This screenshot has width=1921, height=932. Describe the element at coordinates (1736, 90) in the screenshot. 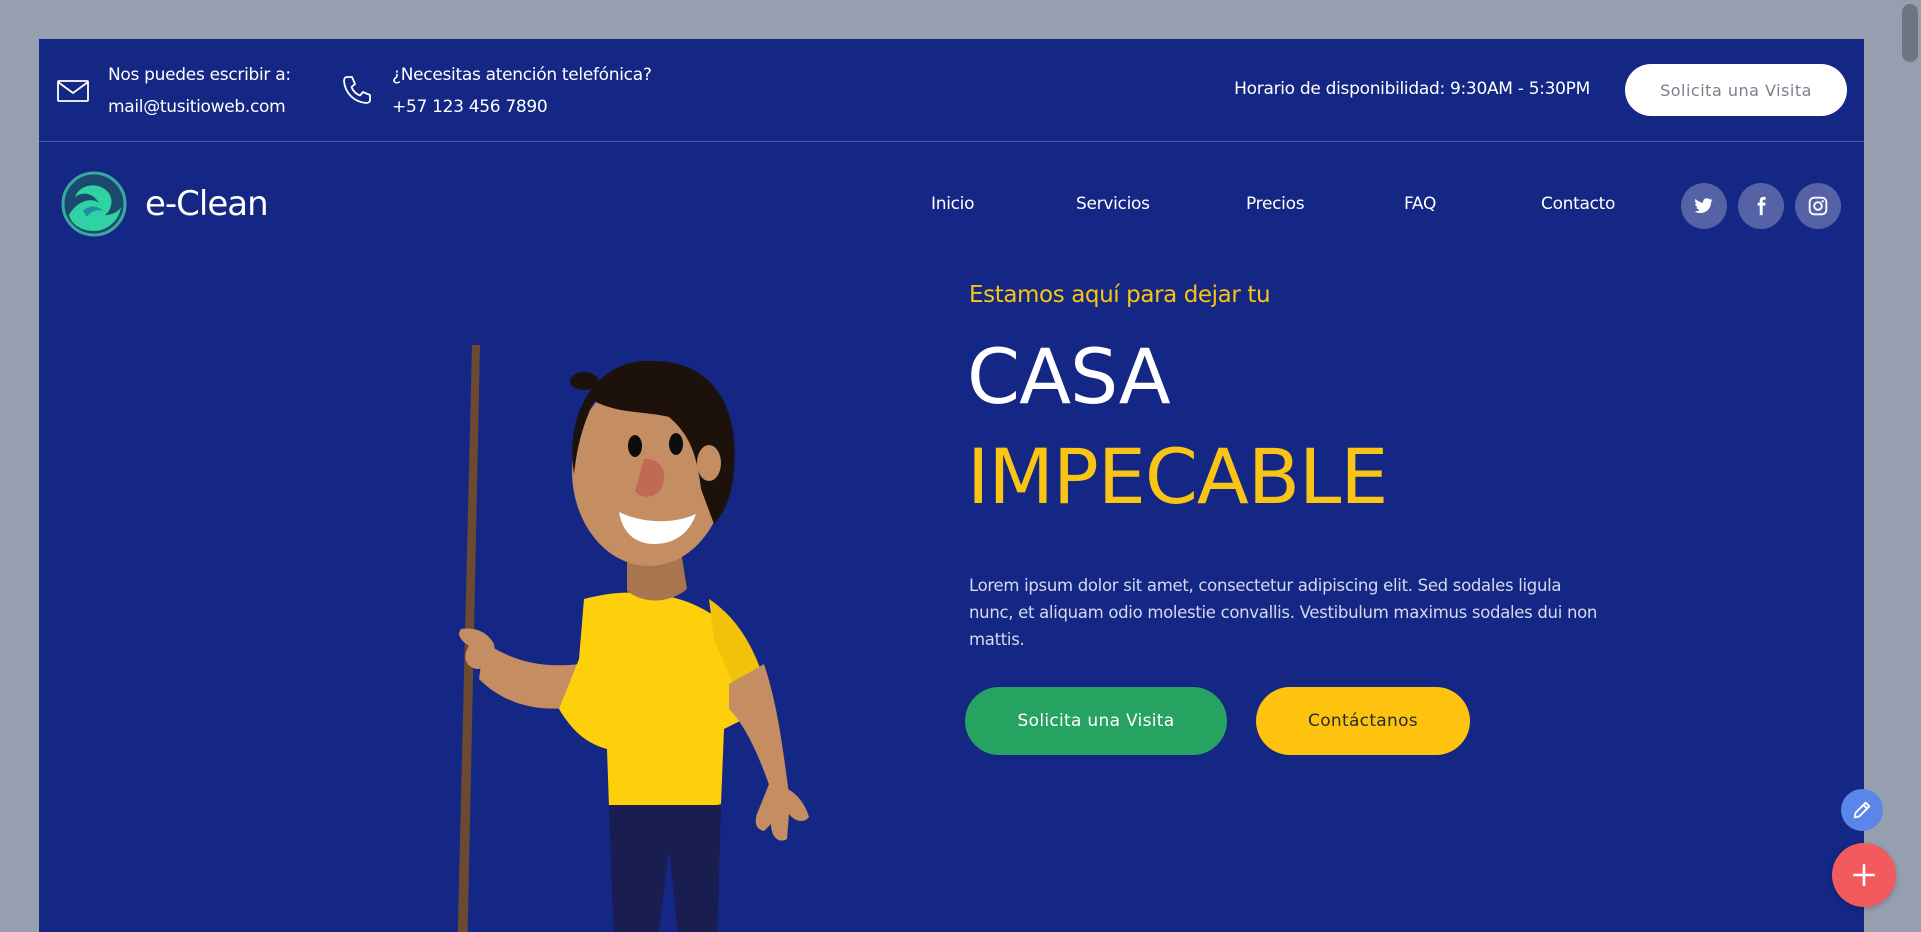

I see `request-visit-top-button: Solicita una Visita` at that location.